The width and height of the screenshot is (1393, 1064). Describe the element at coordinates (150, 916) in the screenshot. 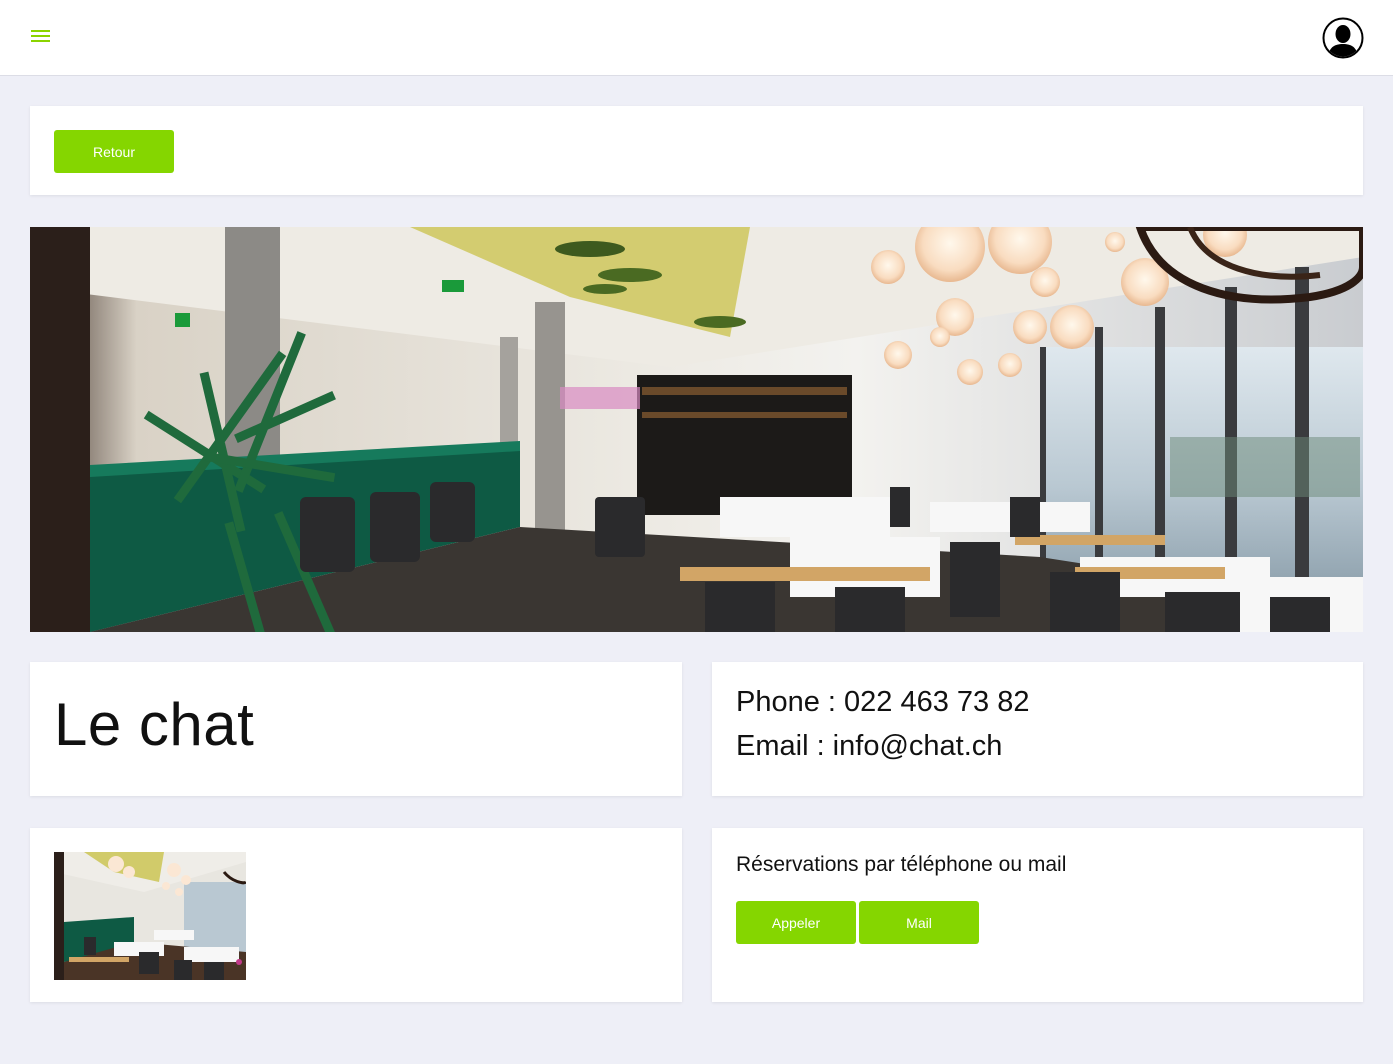

I see `restaurant-thumbnail-image` at that location.